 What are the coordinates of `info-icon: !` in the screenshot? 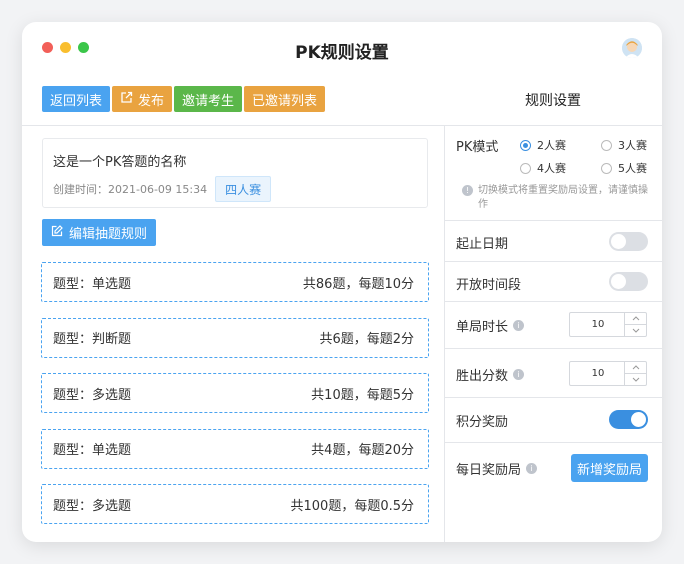 It's located at (467, 190).